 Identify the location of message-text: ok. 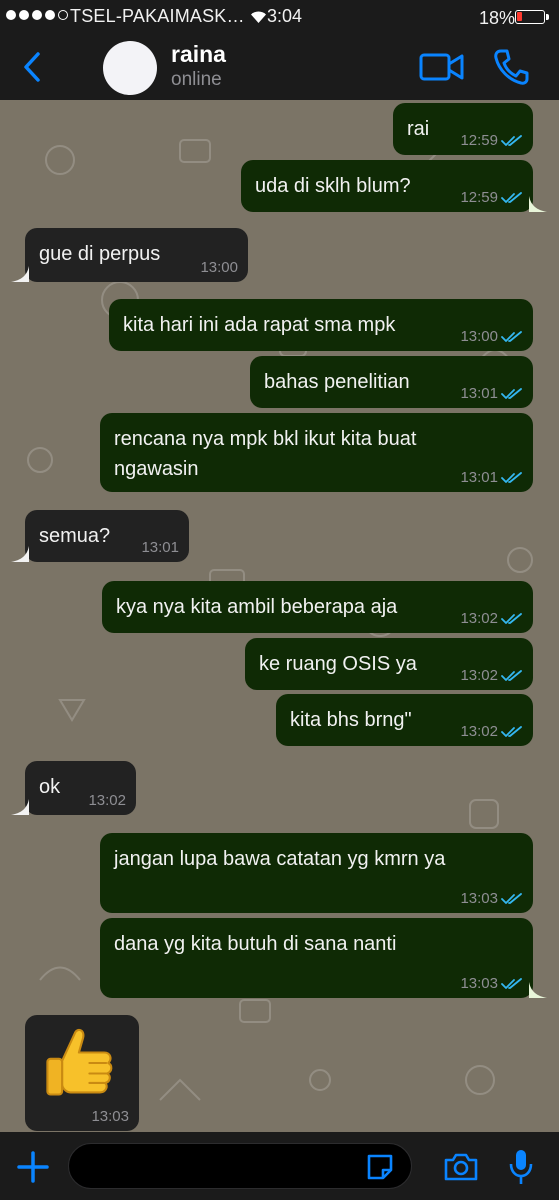
(49, 787).